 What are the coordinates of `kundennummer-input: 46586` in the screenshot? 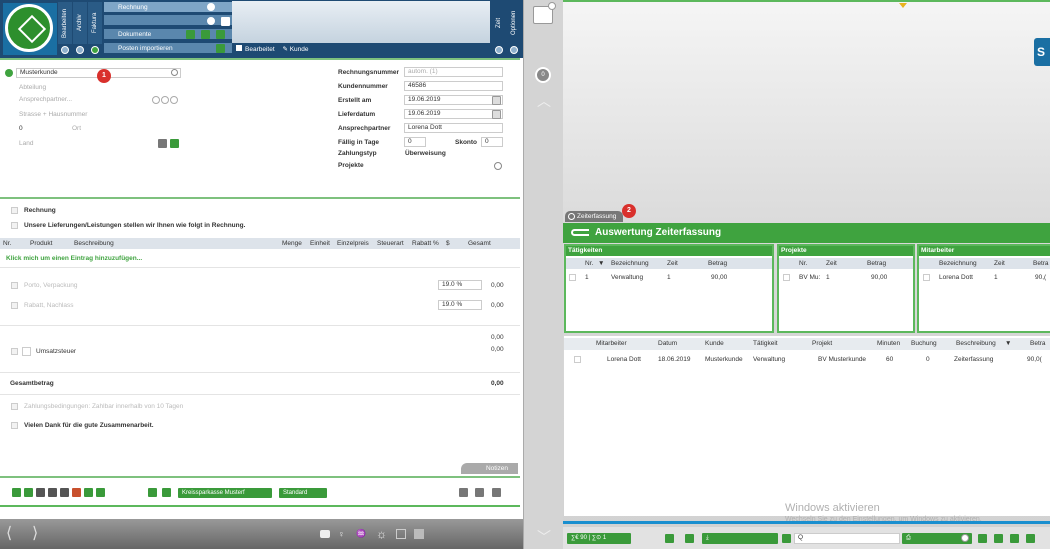 It's located at (453, 86).